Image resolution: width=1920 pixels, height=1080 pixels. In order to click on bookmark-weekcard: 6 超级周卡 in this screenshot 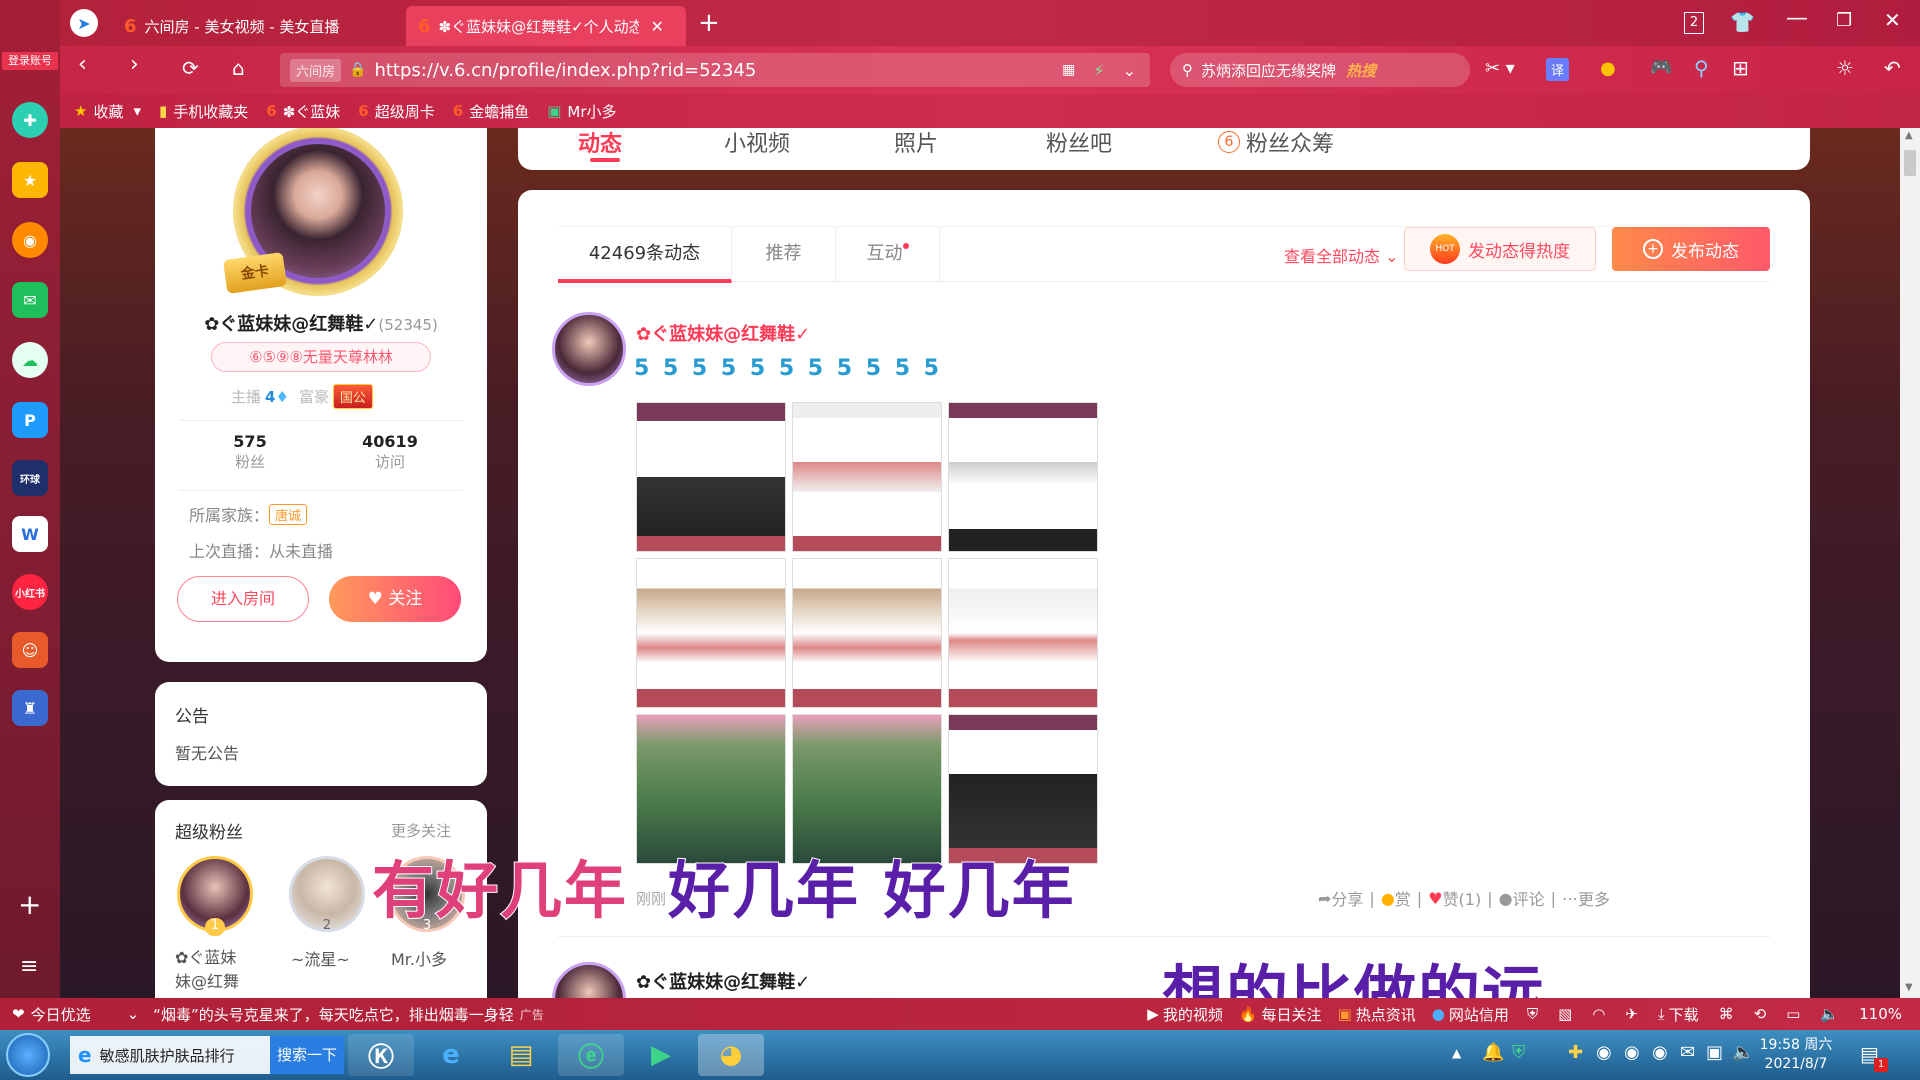, I will do `click(396, 111)`.